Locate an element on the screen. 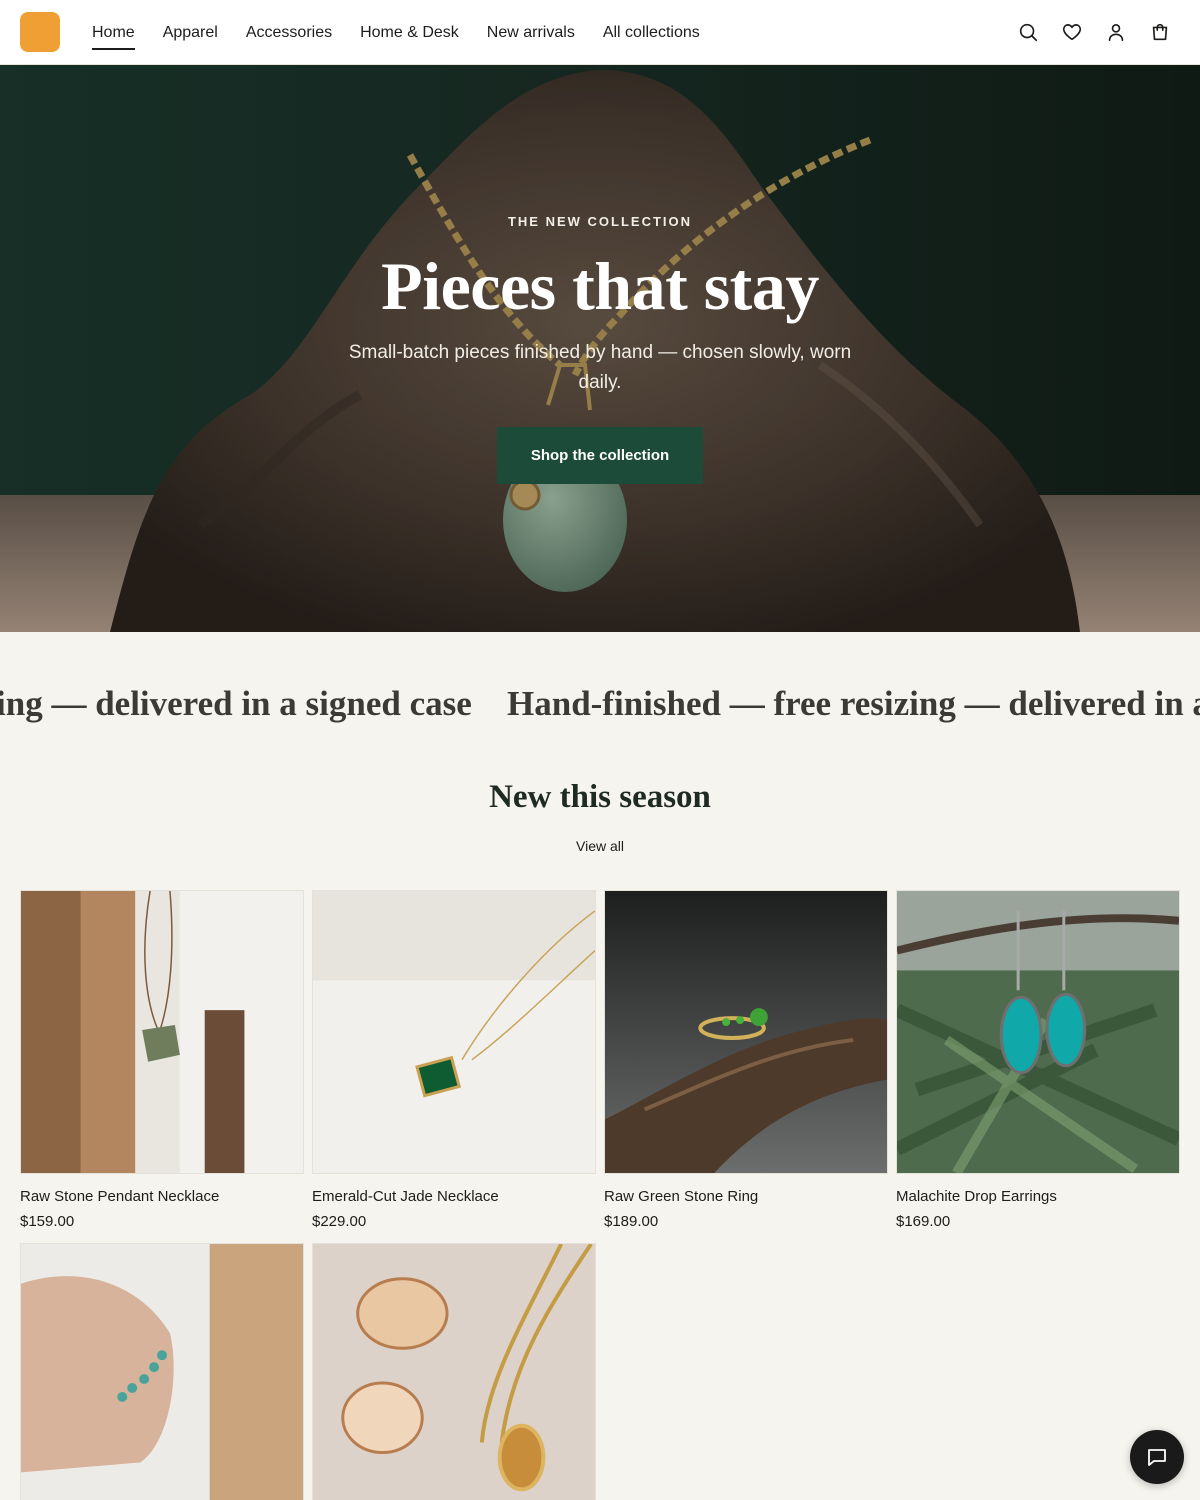 The width and height of the screenshot is (1200, 1500). nav-new-arrivals: New arrivals is located at coordinates (531, 33).